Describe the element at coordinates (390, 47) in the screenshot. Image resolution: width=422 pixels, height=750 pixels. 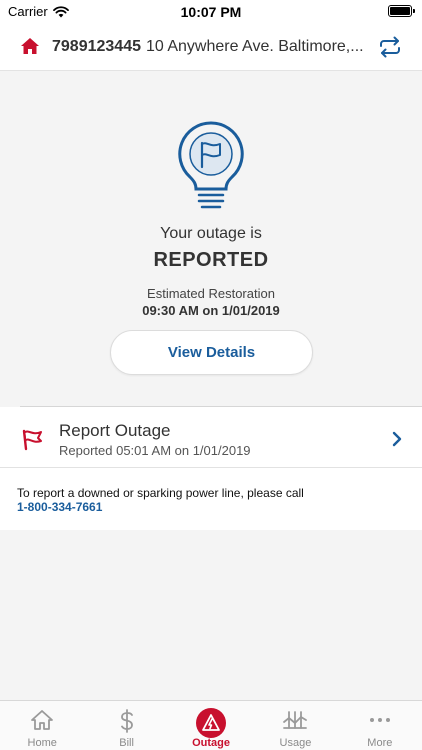
I see `switch-account-icon` at that location.